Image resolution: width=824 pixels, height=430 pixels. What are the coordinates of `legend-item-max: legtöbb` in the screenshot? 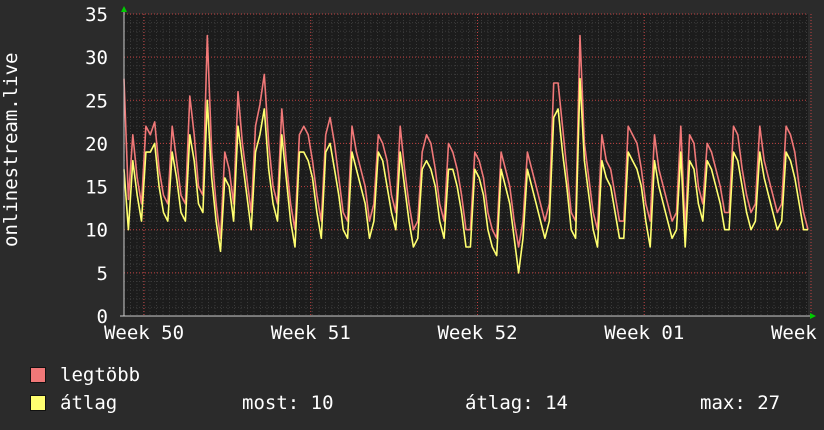 It's located at (420, 375).